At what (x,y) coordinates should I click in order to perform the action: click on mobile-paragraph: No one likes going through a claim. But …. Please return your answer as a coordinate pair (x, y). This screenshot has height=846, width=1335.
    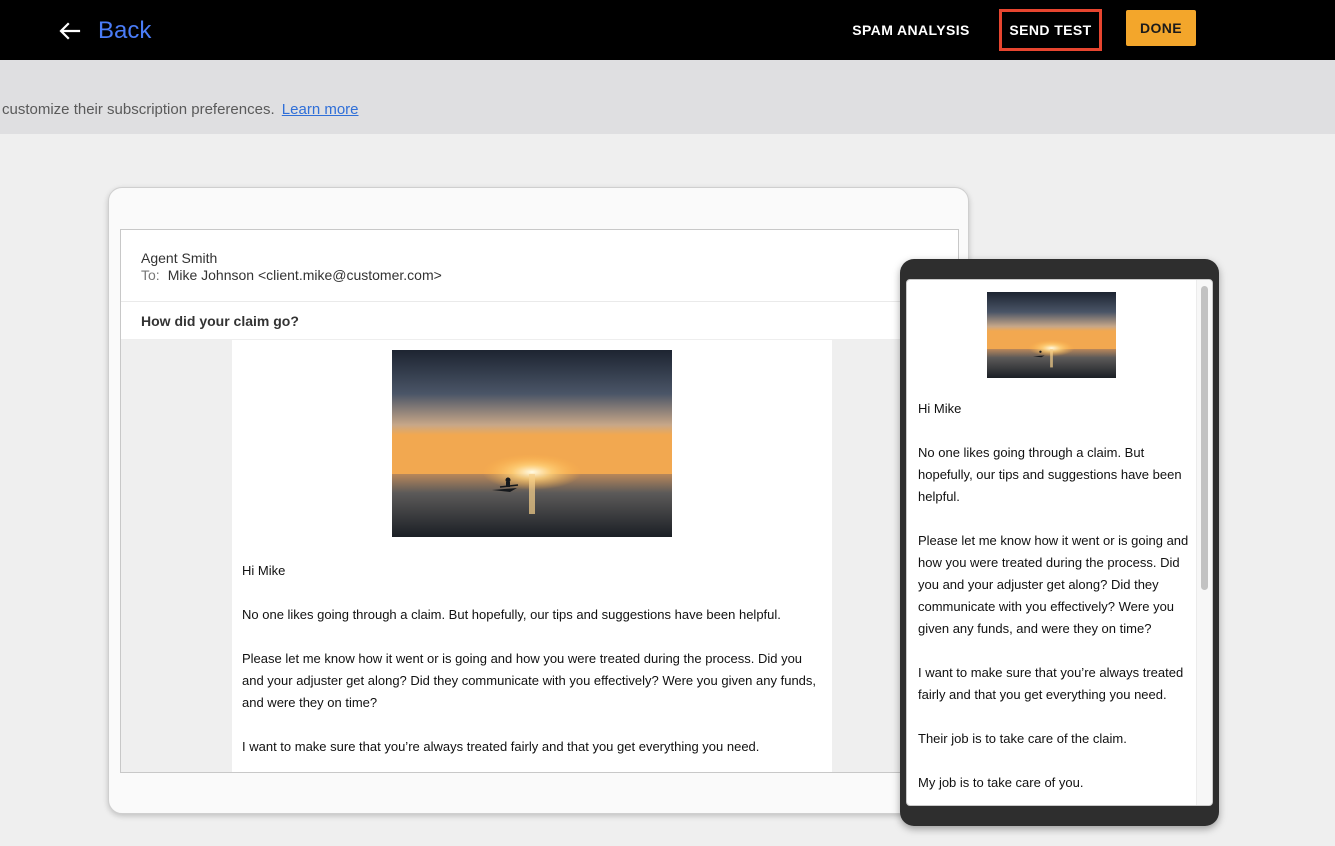
    Looking at the image, I should click on (1050, 474).